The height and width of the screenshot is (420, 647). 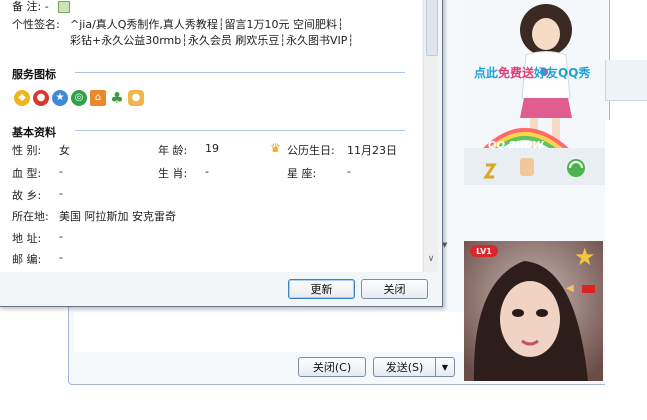 What do you see at coordinates (588, 289) in the screenshot?
I see `mute-icon` at bounding box center [588, 289].